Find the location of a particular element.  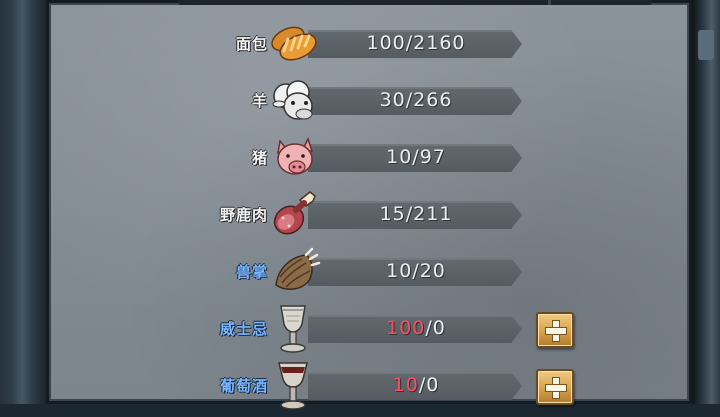

resource-value: 30/266 is located at coordinates (416, 100).